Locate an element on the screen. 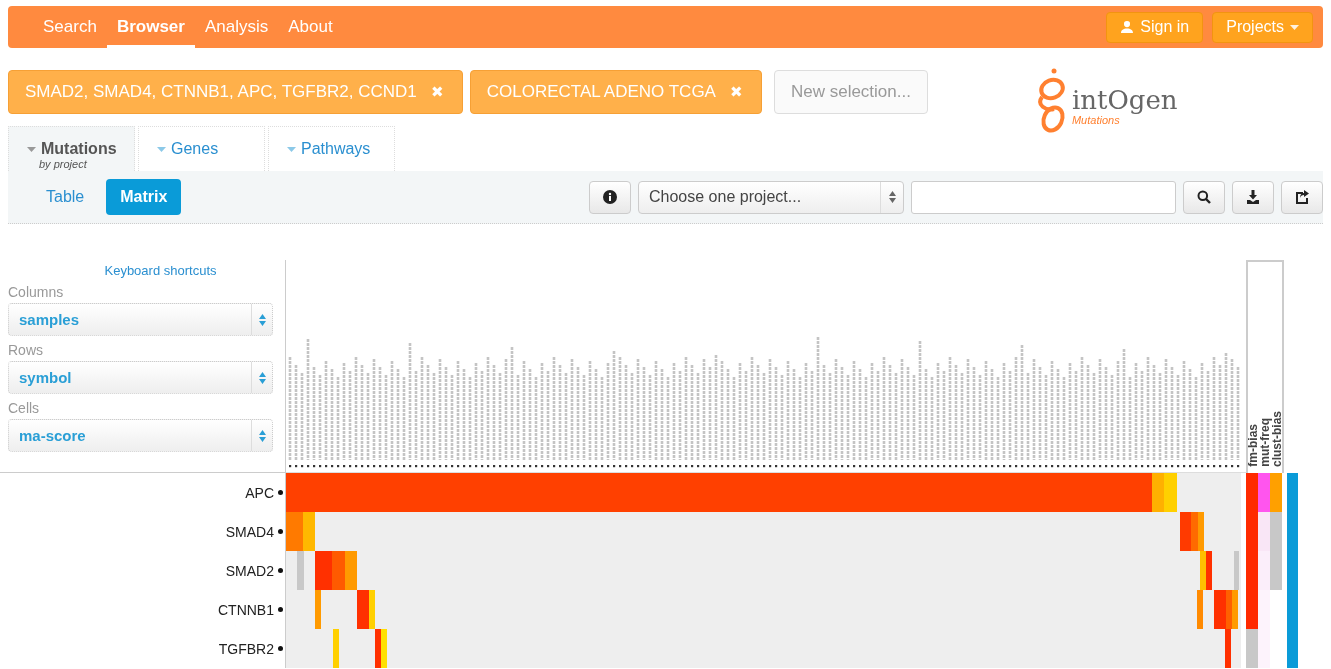 The width and height of the screenshot is (1331, 669). selection-chip: SMAD2, SMAD4, CTNNB1, APC, TGFBR2, CCND1 ✖ is located at coordinates (235, 92).